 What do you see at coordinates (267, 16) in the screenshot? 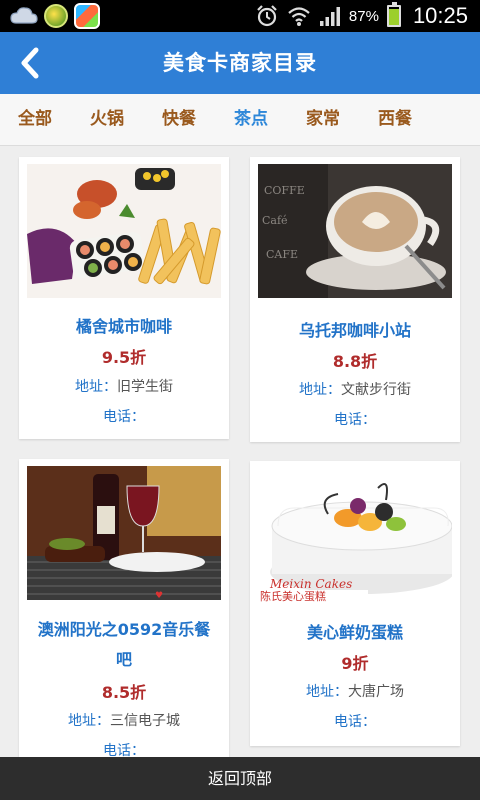
I see `alarm-clock-icon` at bounding box center [267, 16].